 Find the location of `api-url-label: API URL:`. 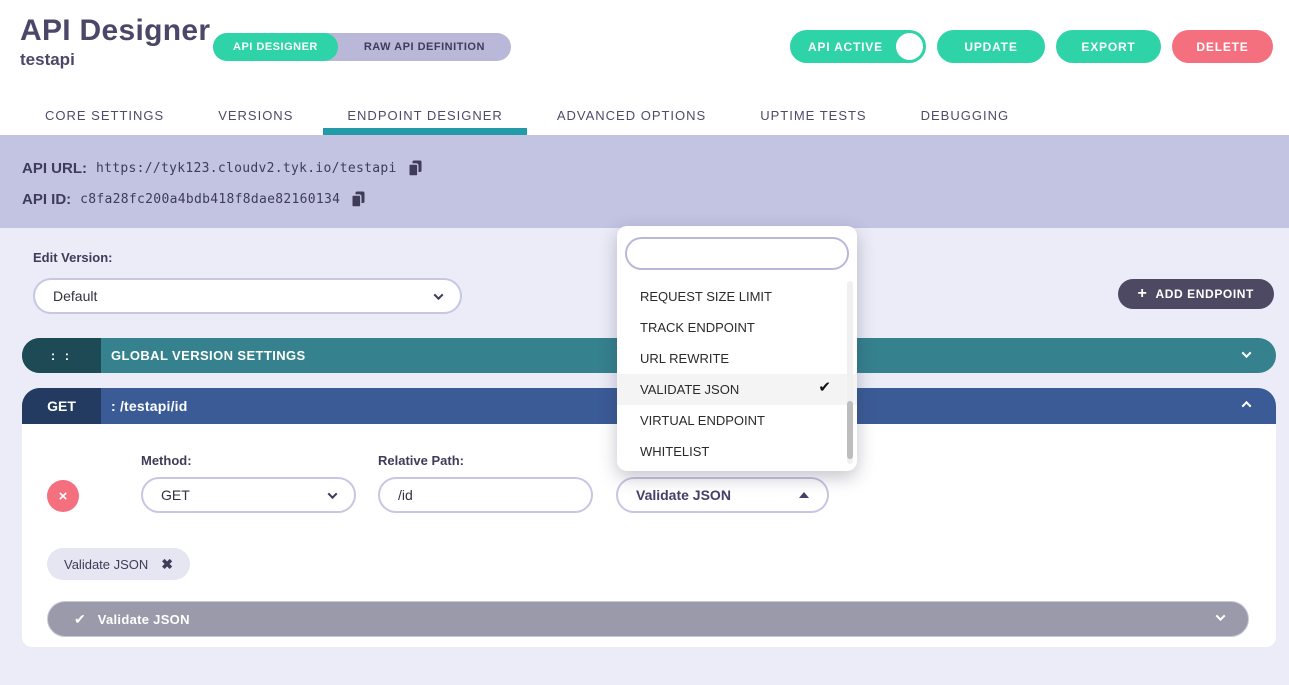

api-url-label: API URL: is located at coordinates (54, 168).